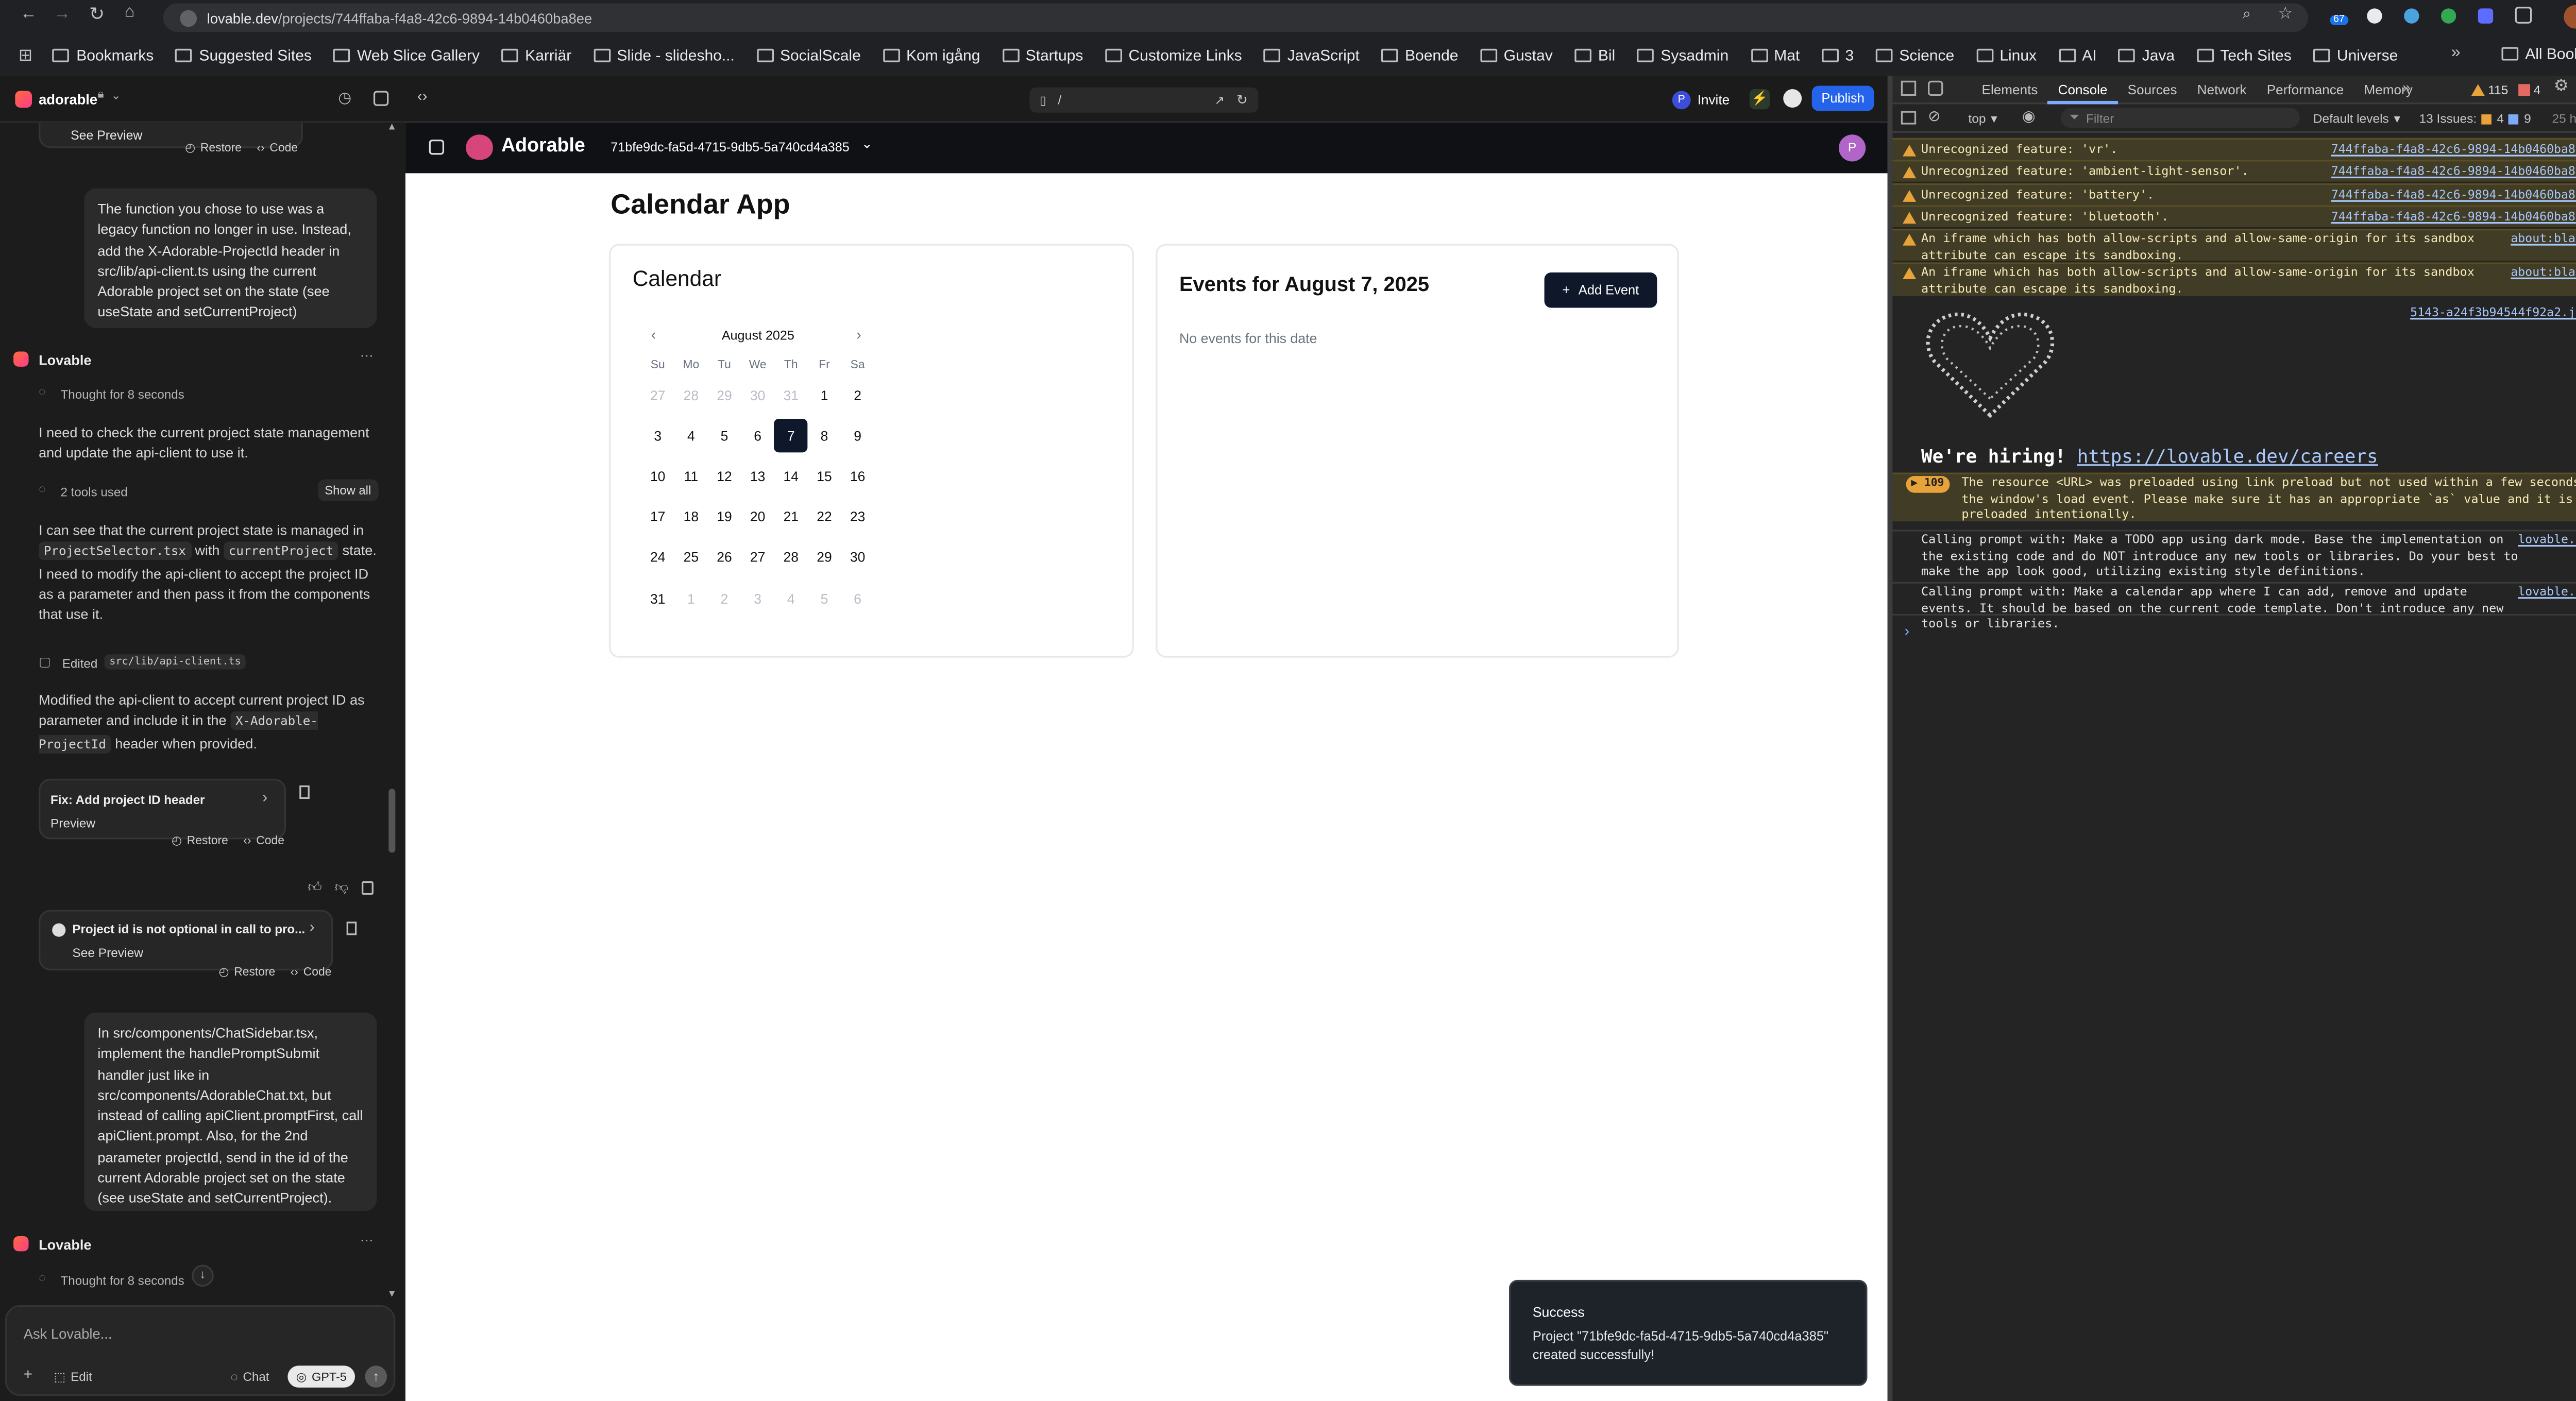  Describe the element at coordinates (791, 395) in the screenshot. I see `calendar-day-outside: 31` at that location.